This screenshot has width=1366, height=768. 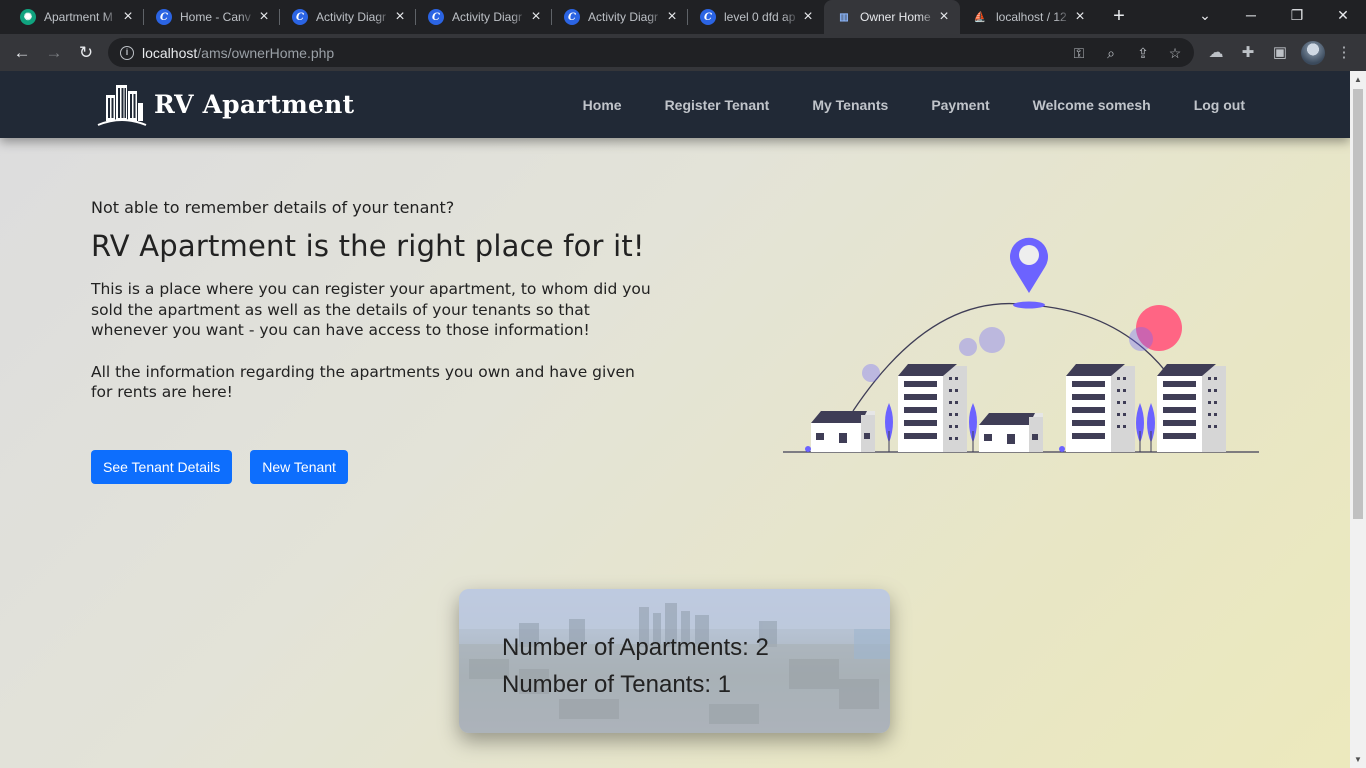 I want to click on tenant-count: Number of Tenants: 1, so click(x=617, y=684).